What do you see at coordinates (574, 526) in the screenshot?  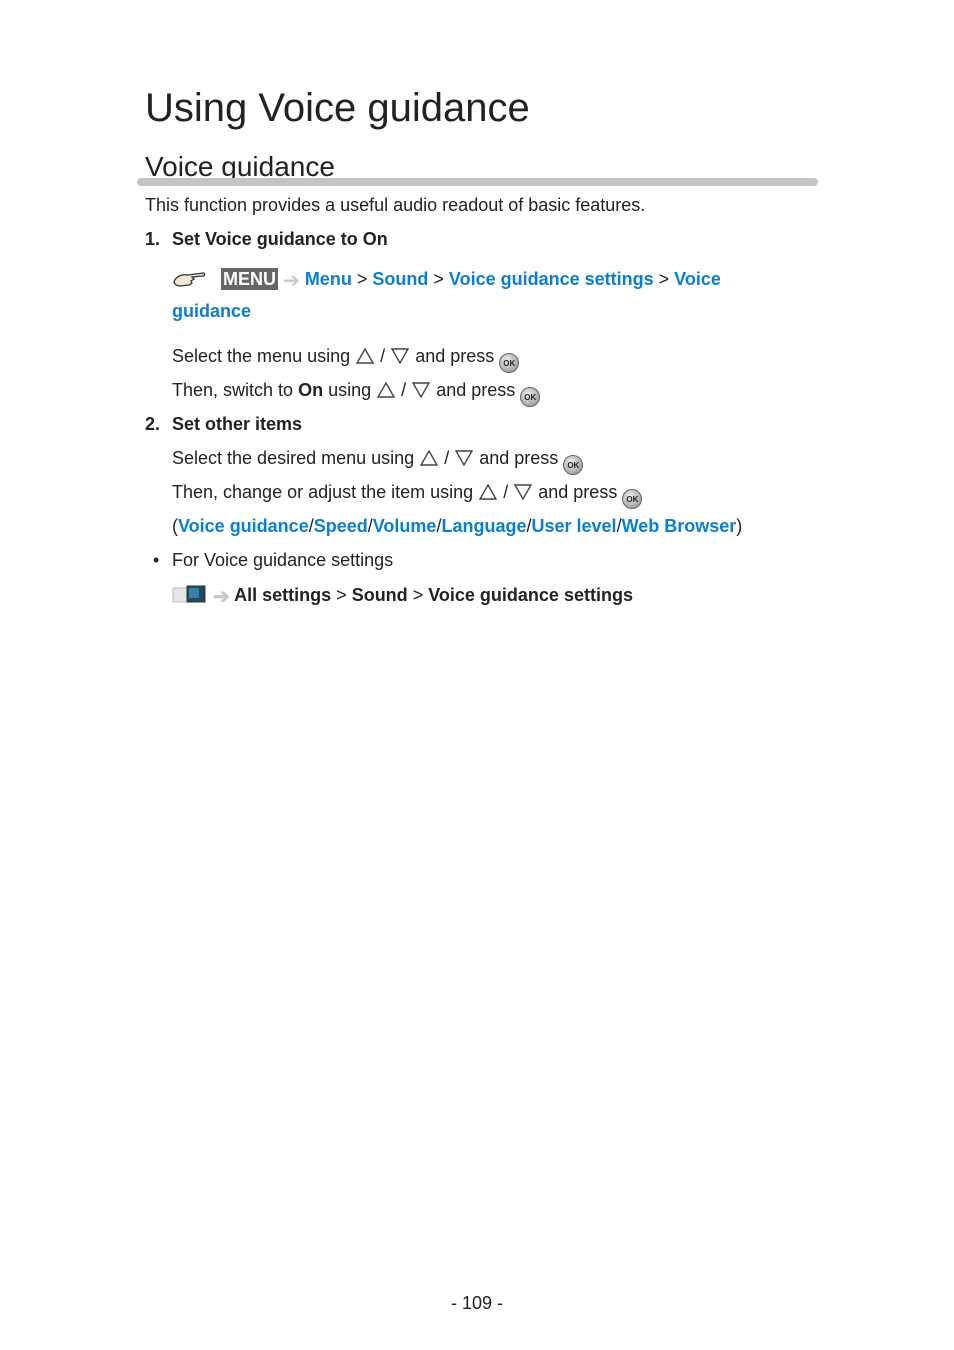 I see `item-link: User level` at bounding box center [574, 526].